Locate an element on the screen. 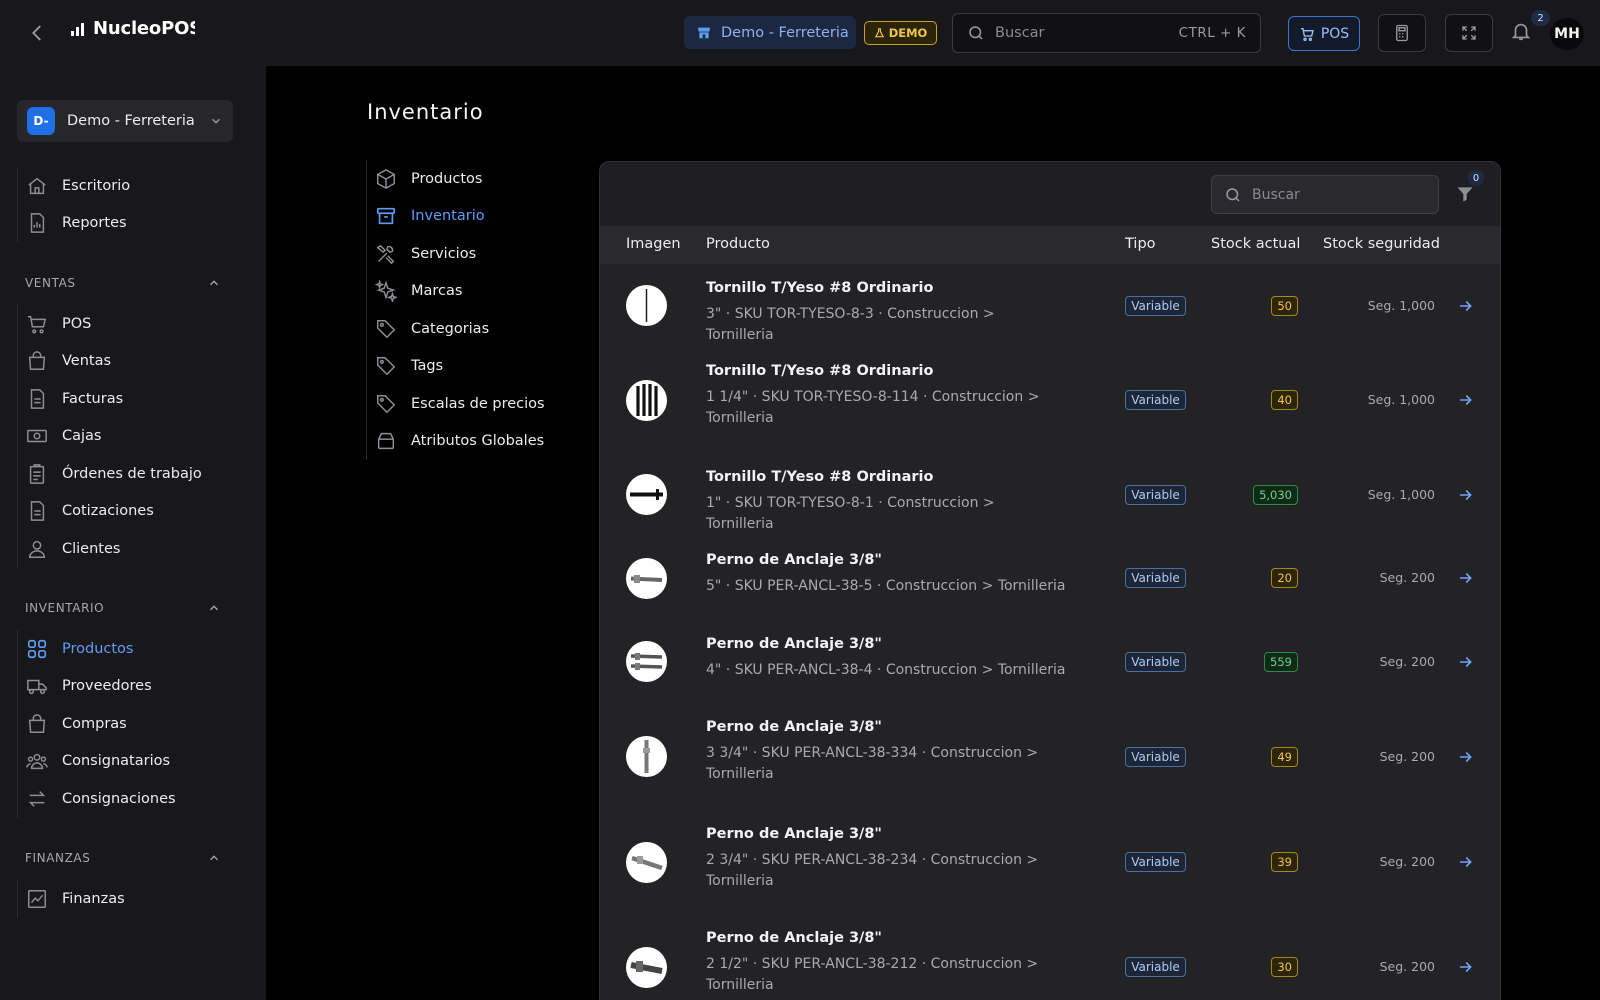 The width and height of the screenshot is (1600, 1000). user-icon is located at coordinates (37, 549).